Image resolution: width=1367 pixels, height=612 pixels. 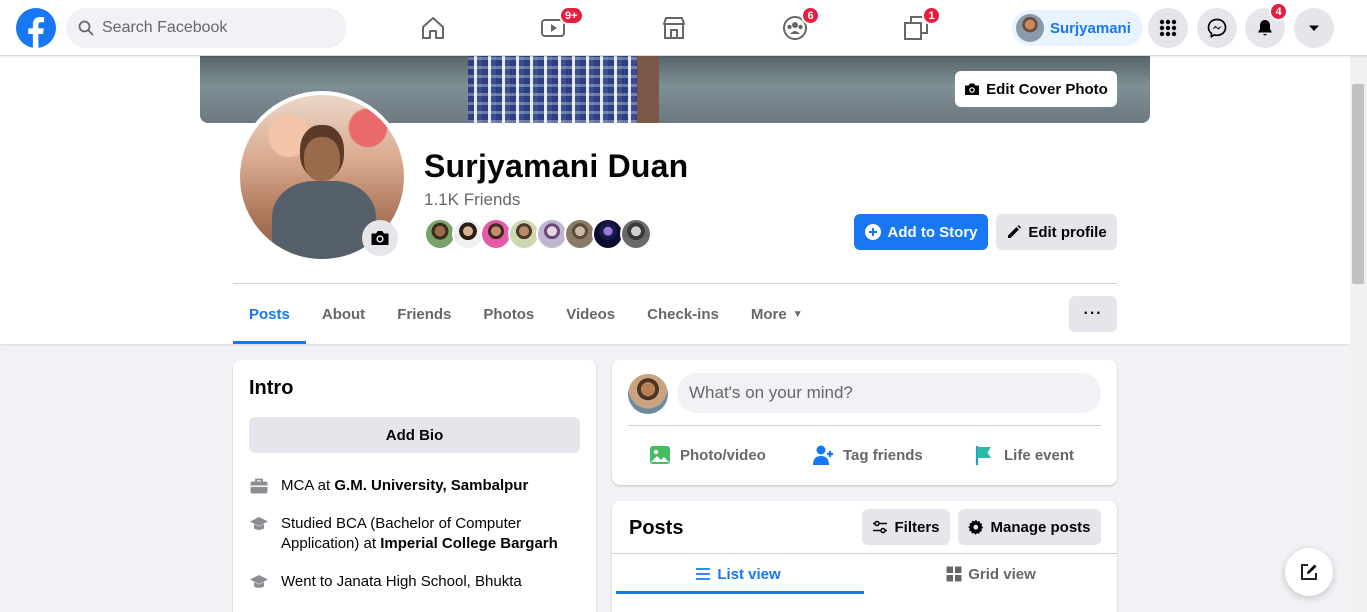 I want to click on compose-icon, so click(x=1309, y=572).